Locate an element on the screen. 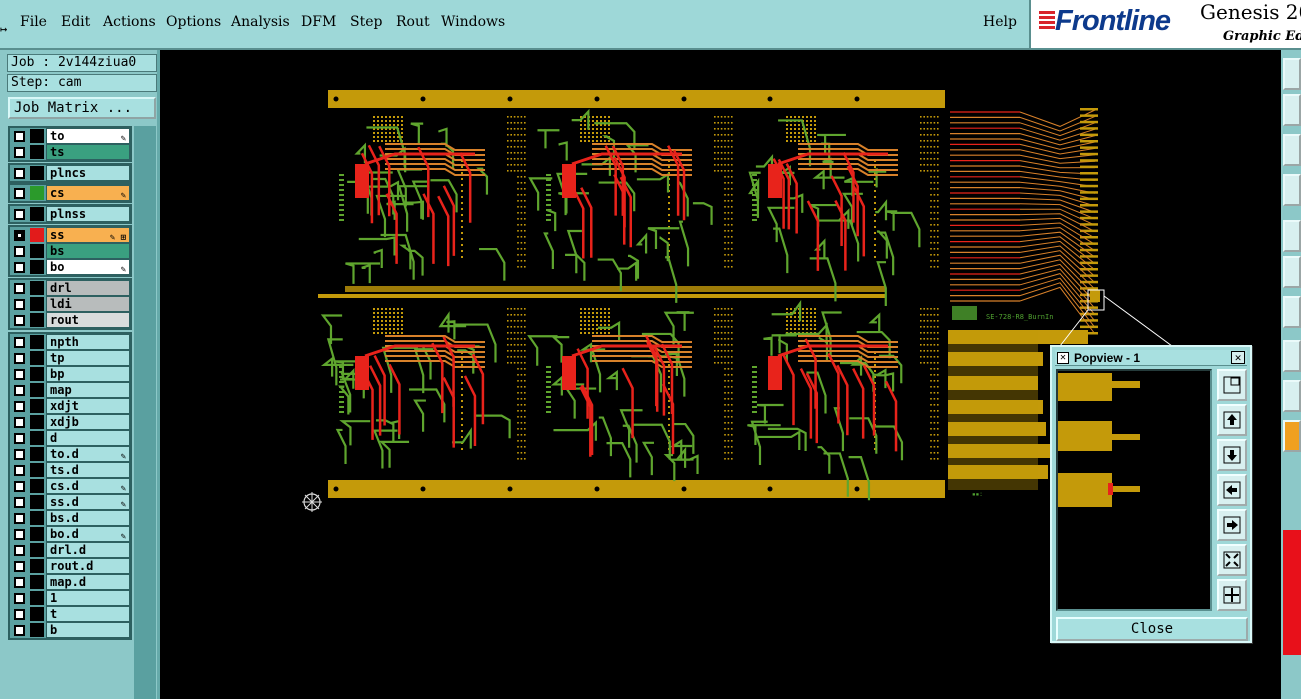 The height and width of the screenshot is (699, 1301). layer-name: map is located at coordinates (88, 390).